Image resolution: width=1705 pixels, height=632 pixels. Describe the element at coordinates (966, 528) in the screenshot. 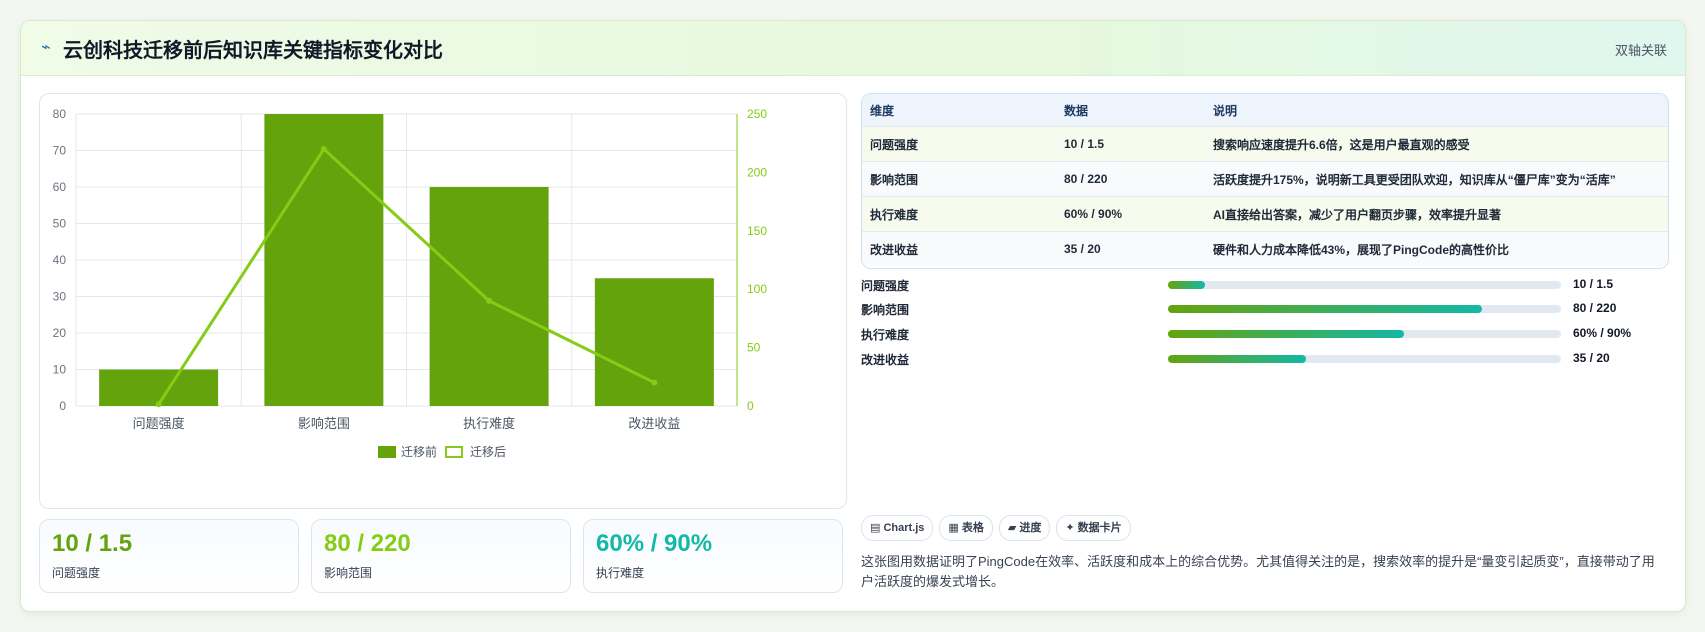

I see `chip-table: ▦ 表格` at that location.